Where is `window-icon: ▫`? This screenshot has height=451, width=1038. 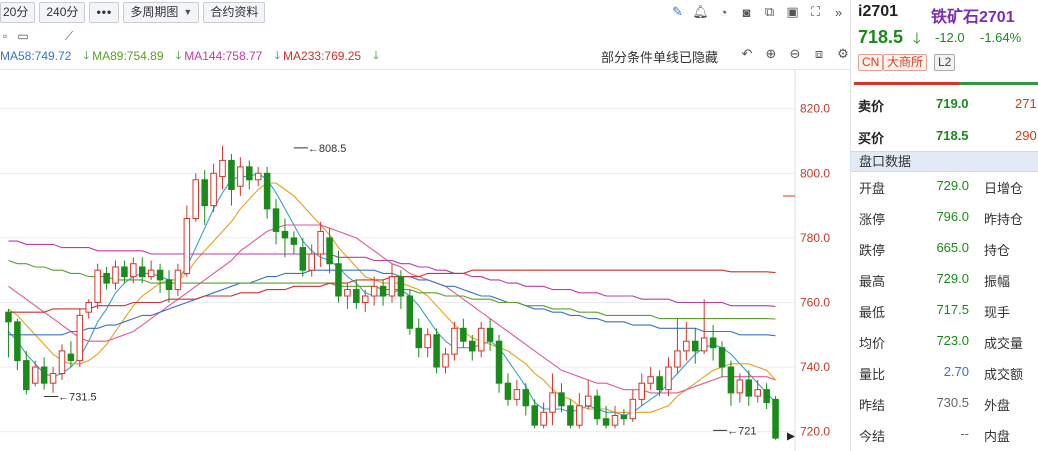
window-icon: ▫ is located at coordinates (5, 36).